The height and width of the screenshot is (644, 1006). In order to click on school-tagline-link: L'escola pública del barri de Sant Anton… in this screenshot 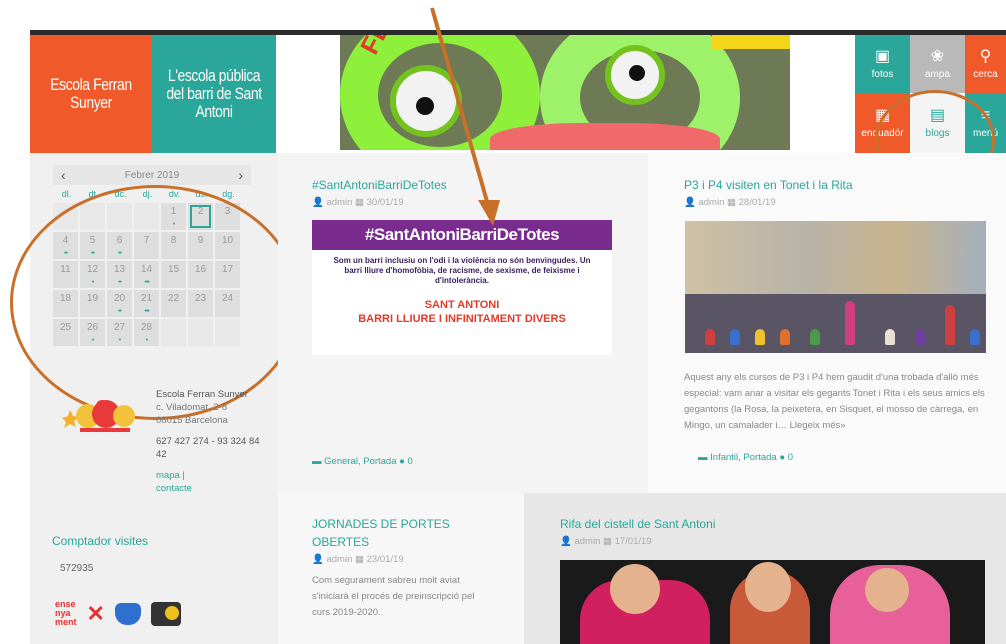, I will do `click(214, 94)`.